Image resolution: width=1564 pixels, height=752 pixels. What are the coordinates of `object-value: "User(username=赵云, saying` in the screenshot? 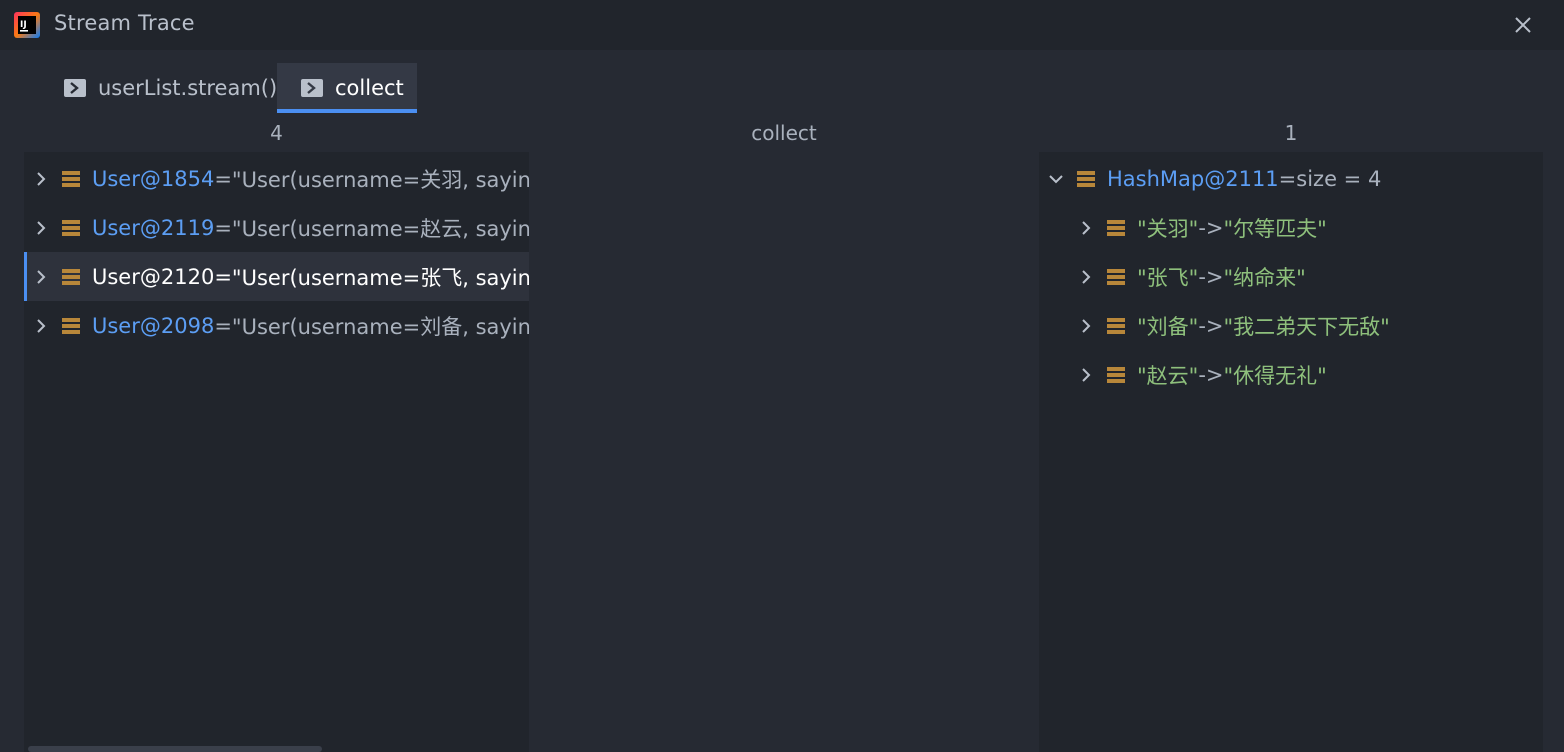 It's located at (380, 228).